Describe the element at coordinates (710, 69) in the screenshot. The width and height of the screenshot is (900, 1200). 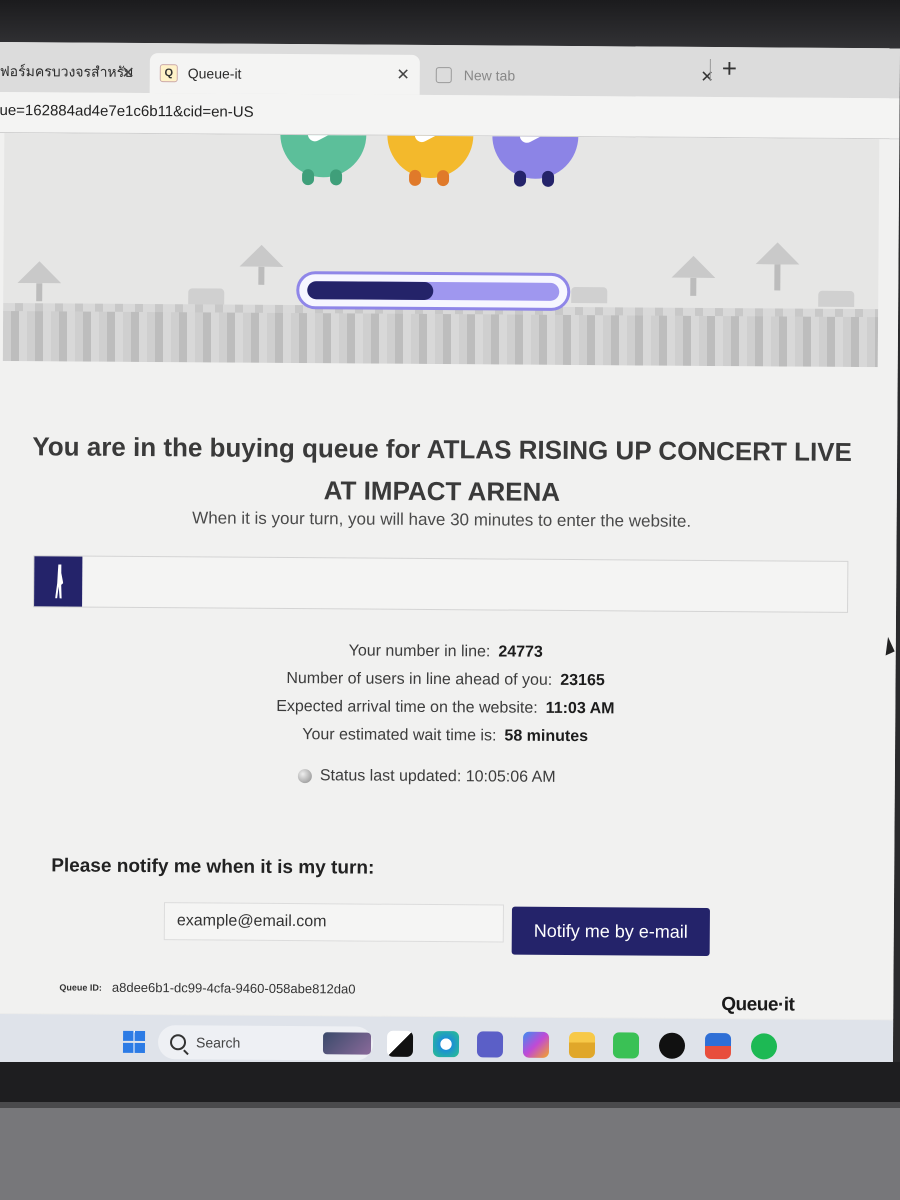
I see `tab-divider` at that location.